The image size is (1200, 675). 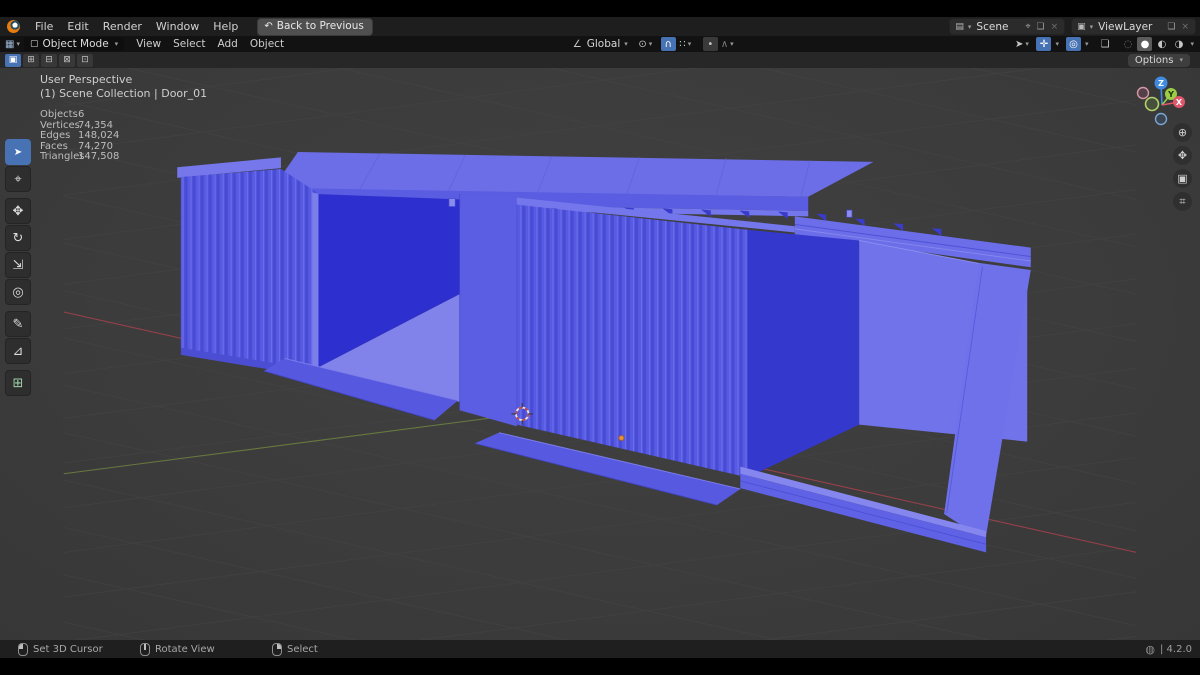 What do you see at coordinates (1041, 27) in the screenshot?
I see `new-scene-icon: ❏` at bounding box center [1041, 27].